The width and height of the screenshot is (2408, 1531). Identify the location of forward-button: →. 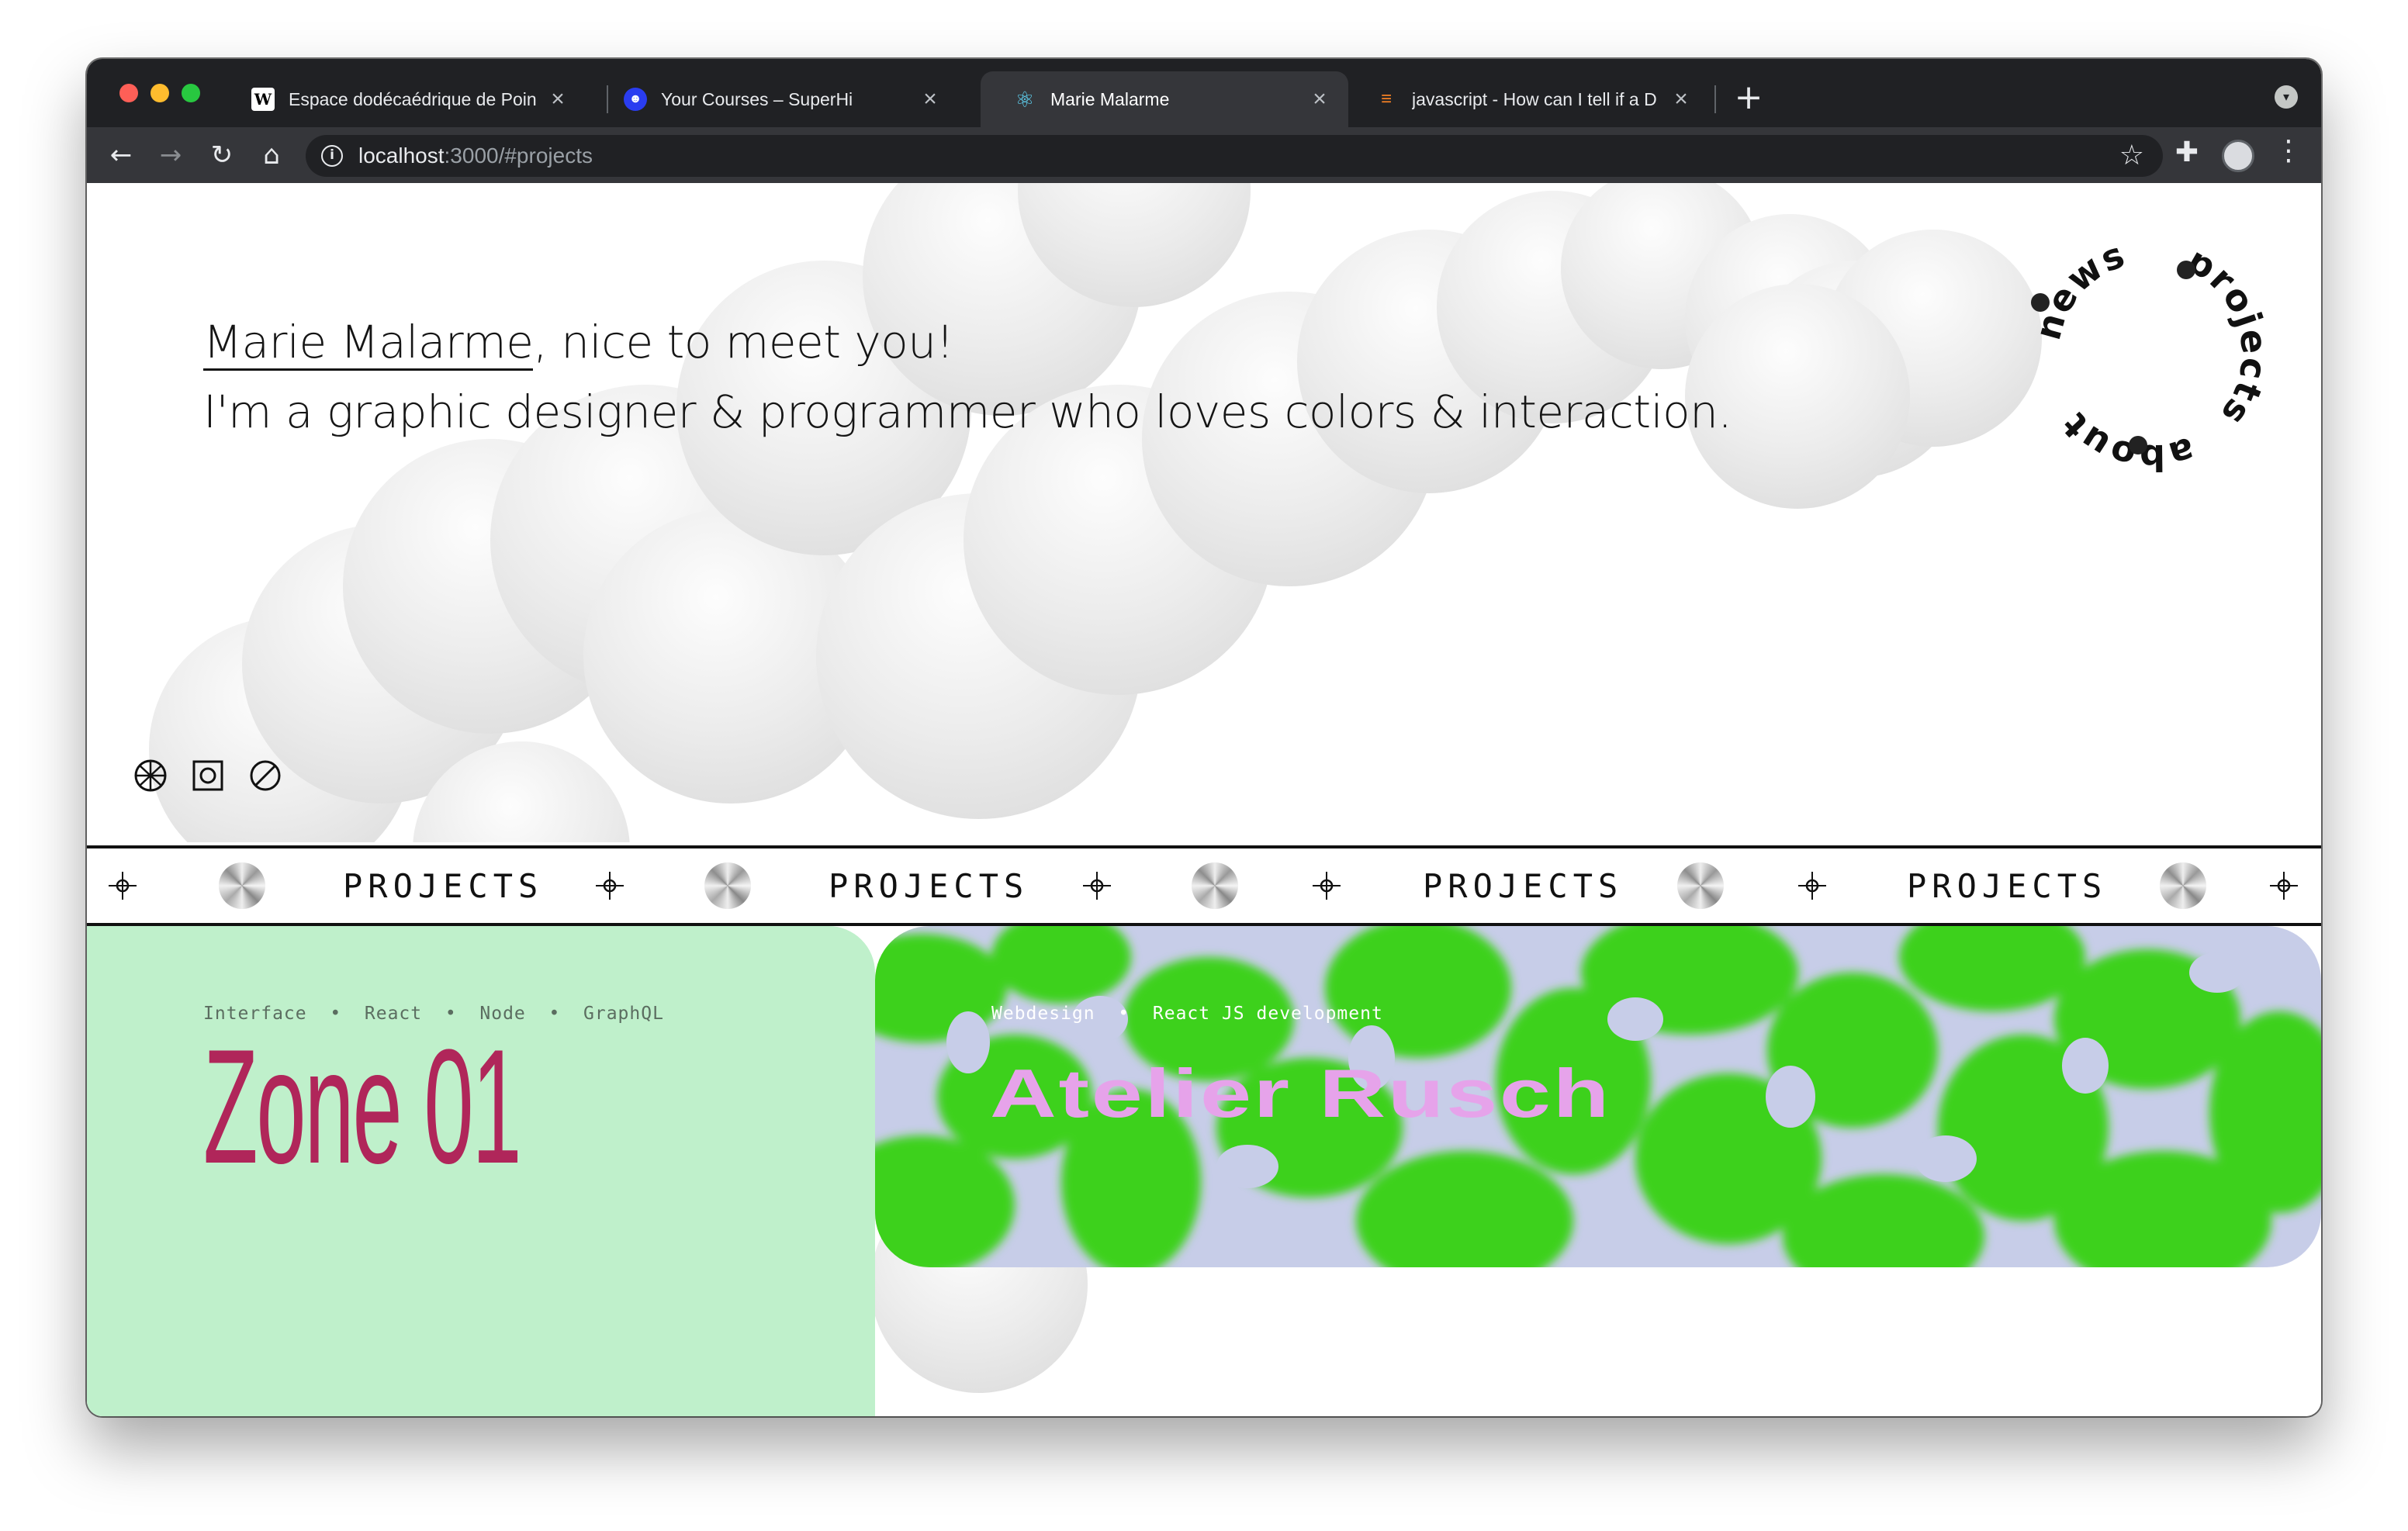
(170, 155).